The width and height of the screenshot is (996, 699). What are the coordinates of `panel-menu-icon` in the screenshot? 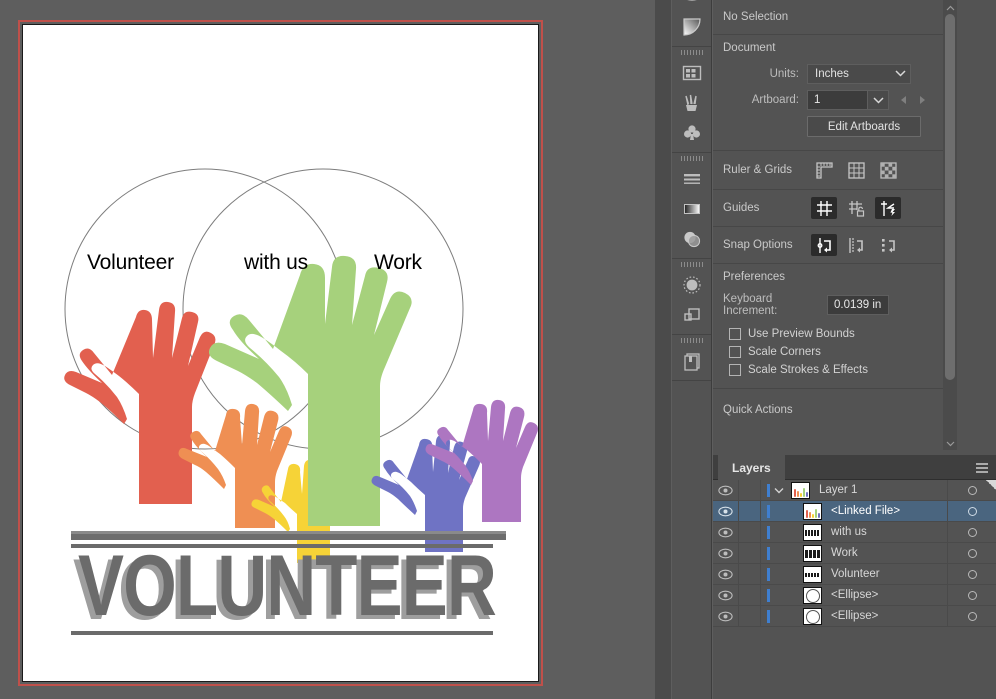 It's located at (982, 467).